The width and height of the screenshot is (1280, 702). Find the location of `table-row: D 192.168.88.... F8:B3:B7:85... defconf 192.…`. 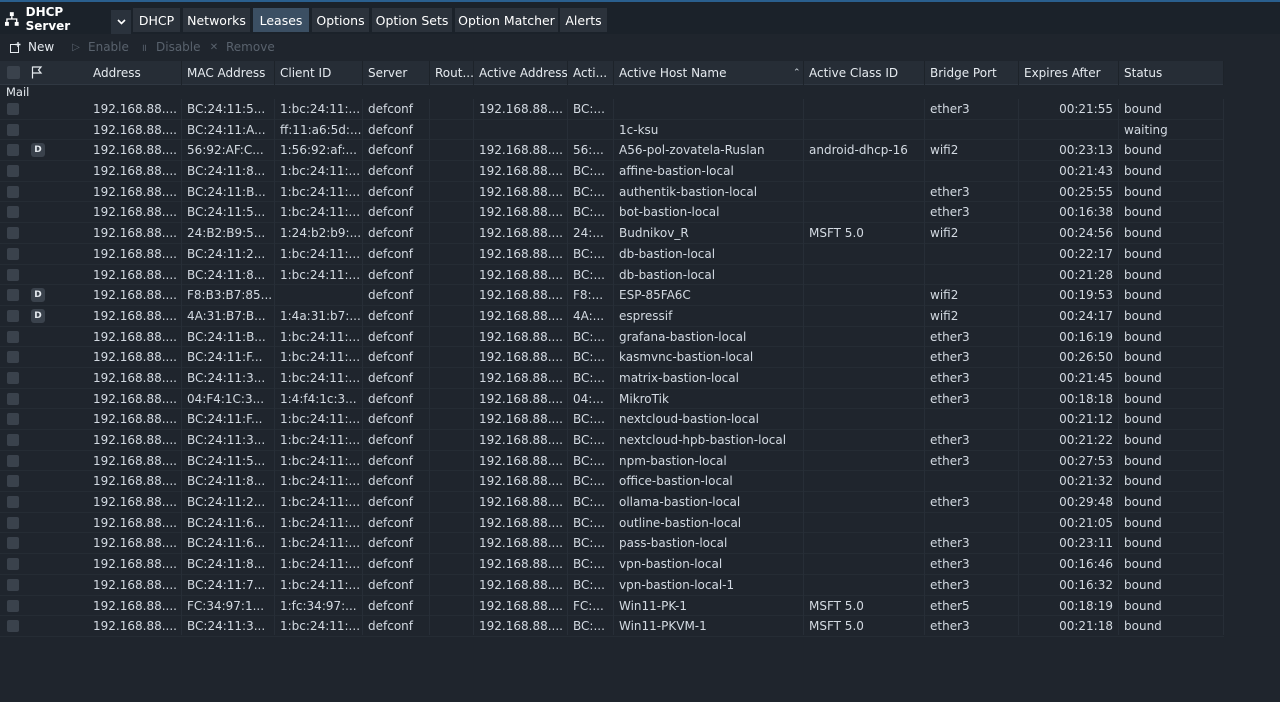

table-row: D 192.168.88.... F8:B3:B7:85... defconf 192.… is located at coordinates (612, 295).